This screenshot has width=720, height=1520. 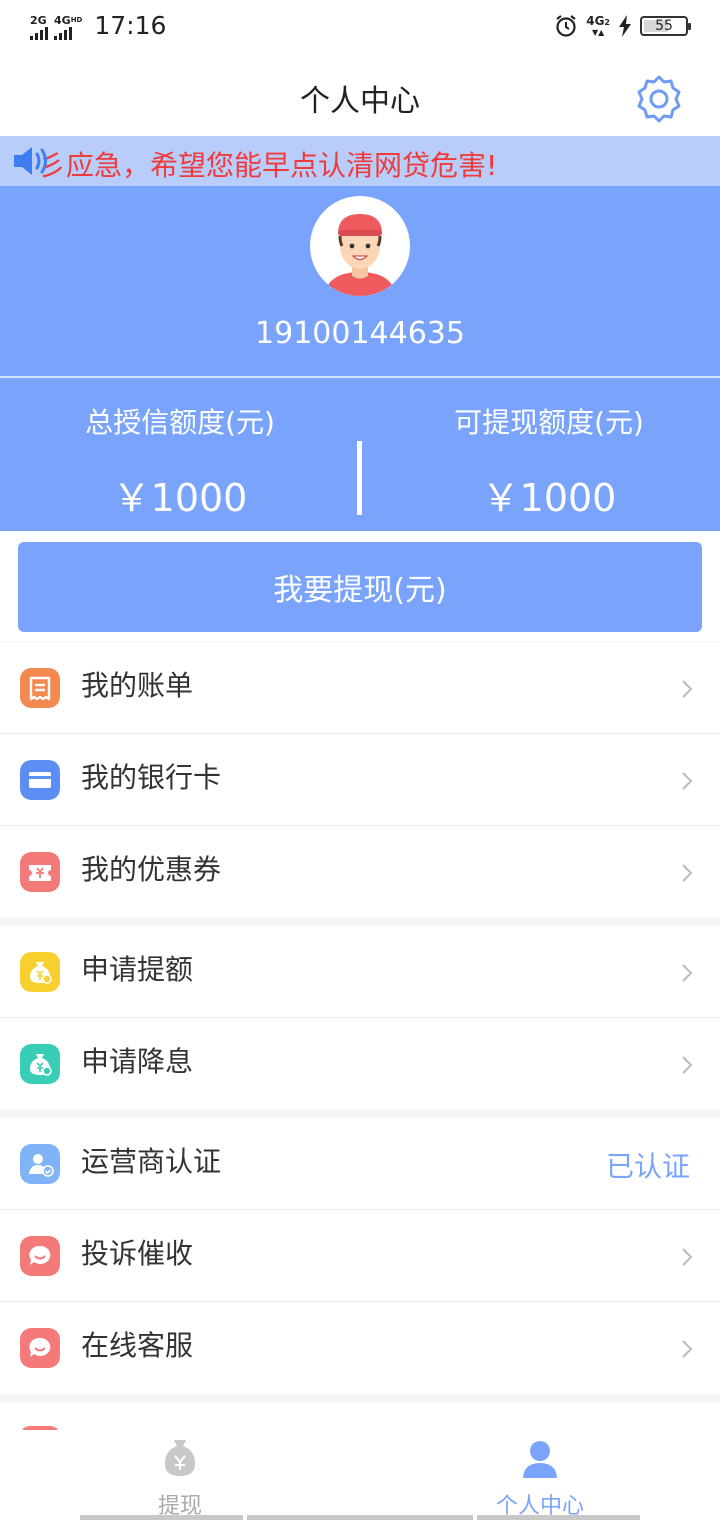 I want to click on chat-bubble-icon, so click(x=40, y=1256).